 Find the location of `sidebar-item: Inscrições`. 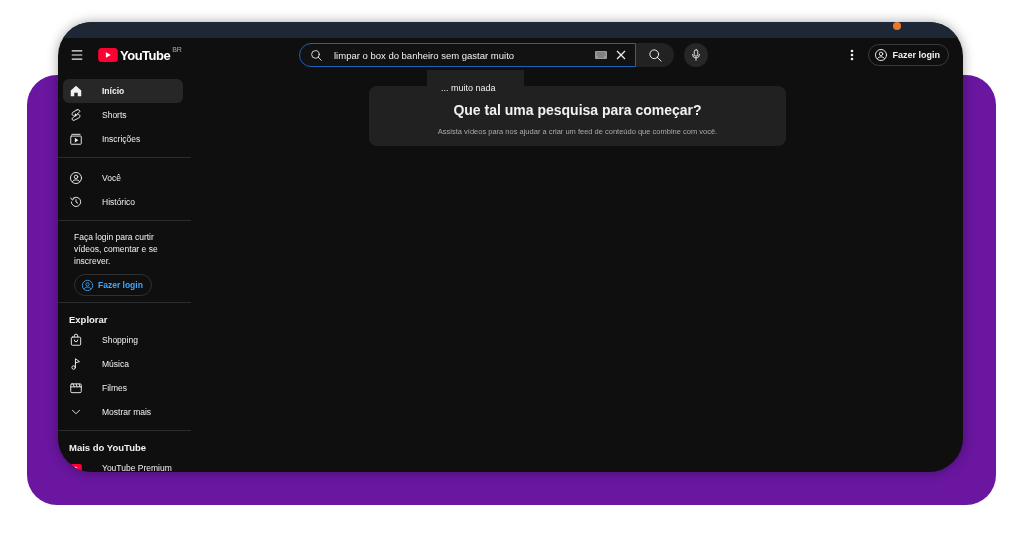

sidebar-item: Inscrições is located at coordinates (123, 139).